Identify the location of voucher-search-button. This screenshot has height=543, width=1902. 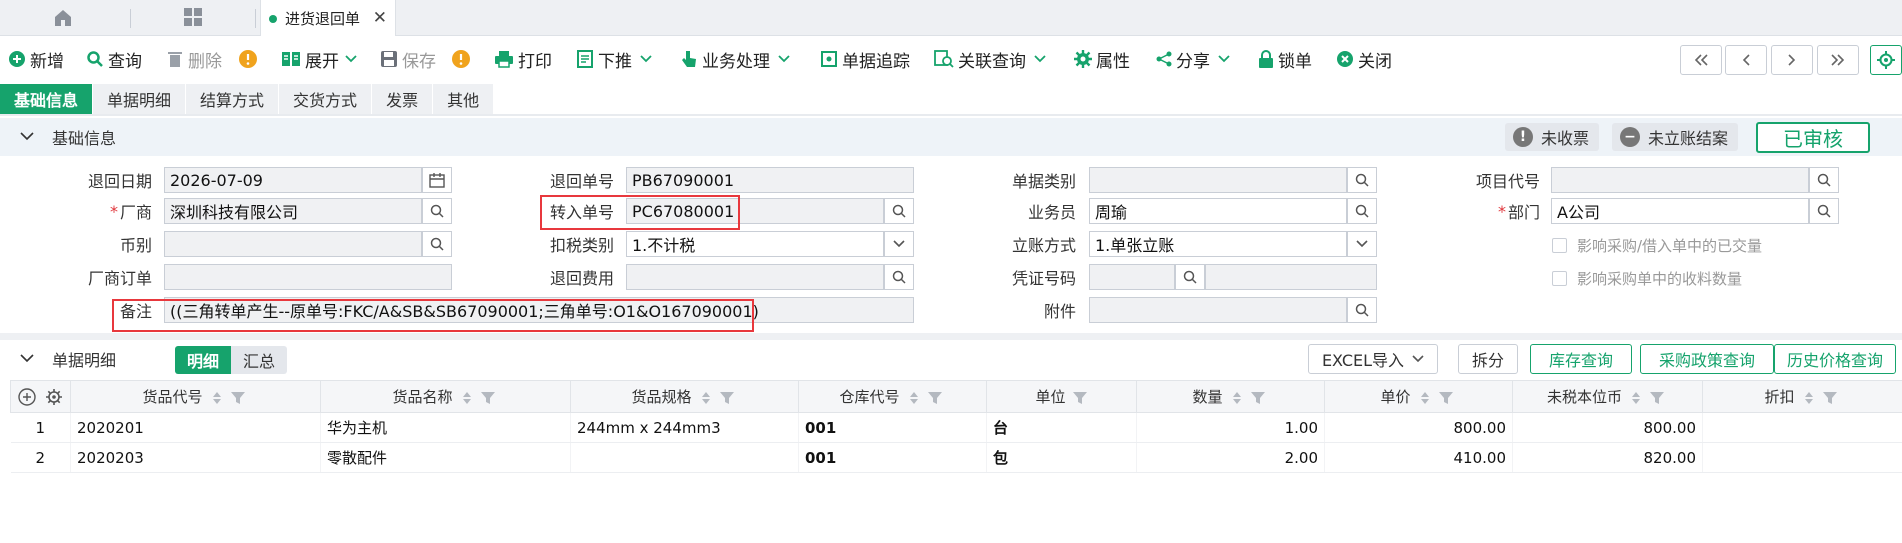
(1190, 277).